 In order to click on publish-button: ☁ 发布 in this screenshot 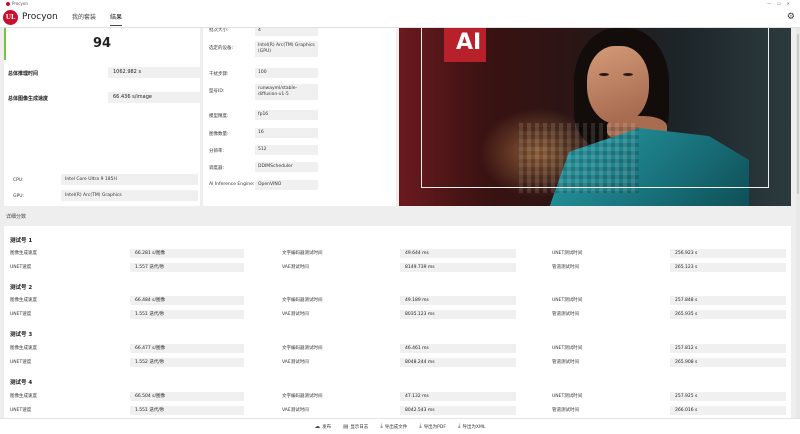, I will do `click(323, 427)`.